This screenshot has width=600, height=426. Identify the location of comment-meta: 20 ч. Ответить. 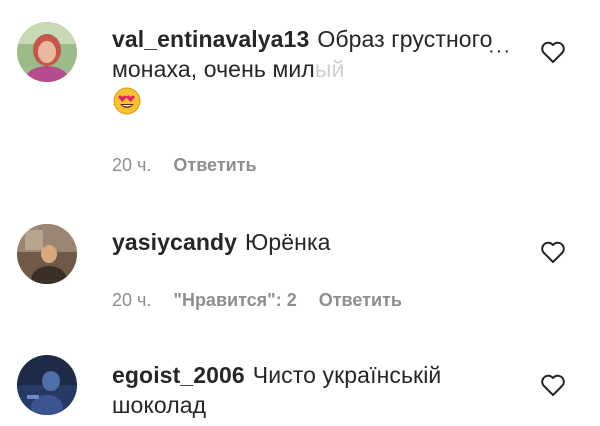
(184, 165).